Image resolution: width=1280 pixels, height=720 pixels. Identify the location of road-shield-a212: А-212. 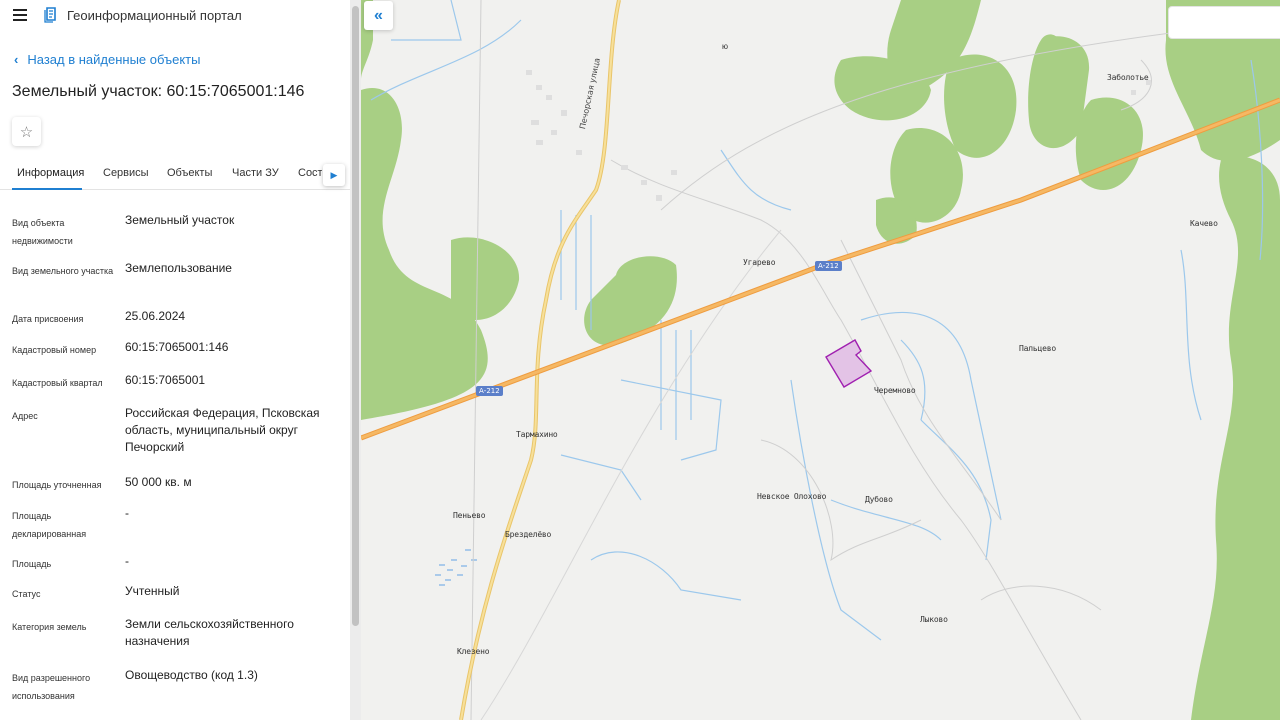
(828, 266).